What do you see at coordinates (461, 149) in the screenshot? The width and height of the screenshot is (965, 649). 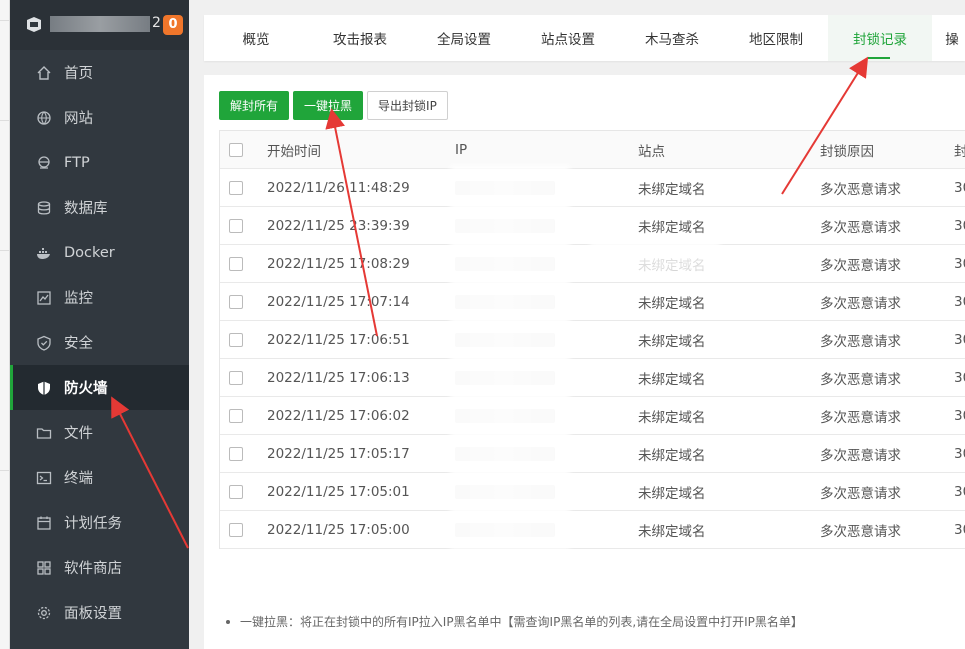 I see `header-ip: IP` at bounding box center [461, 149].